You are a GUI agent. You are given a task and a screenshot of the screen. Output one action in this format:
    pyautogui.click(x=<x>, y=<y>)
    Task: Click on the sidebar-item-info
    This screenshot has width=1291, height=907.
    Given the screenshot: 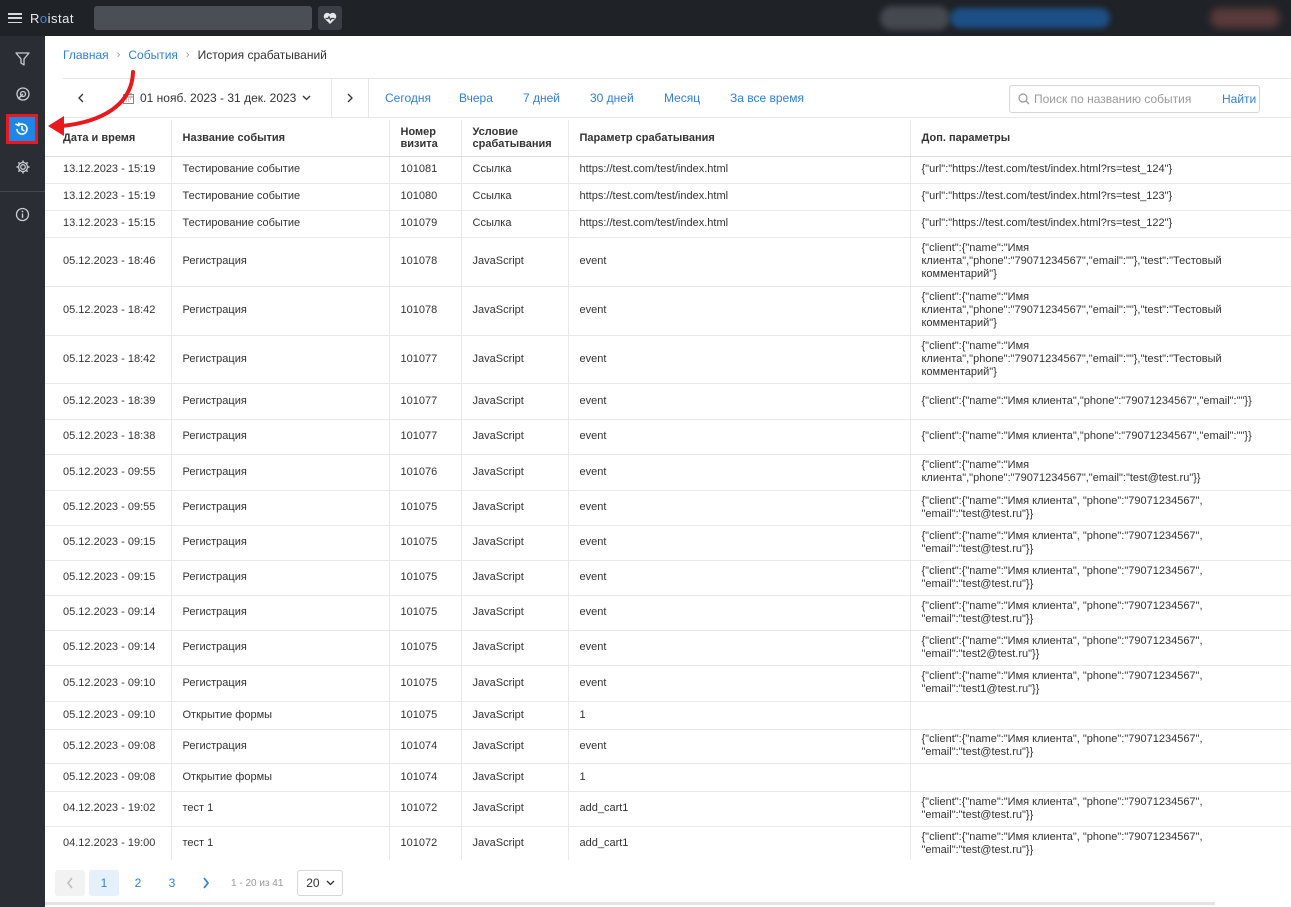 What is the action you would take?
    pyautogui.click(x=22, y=214)
    